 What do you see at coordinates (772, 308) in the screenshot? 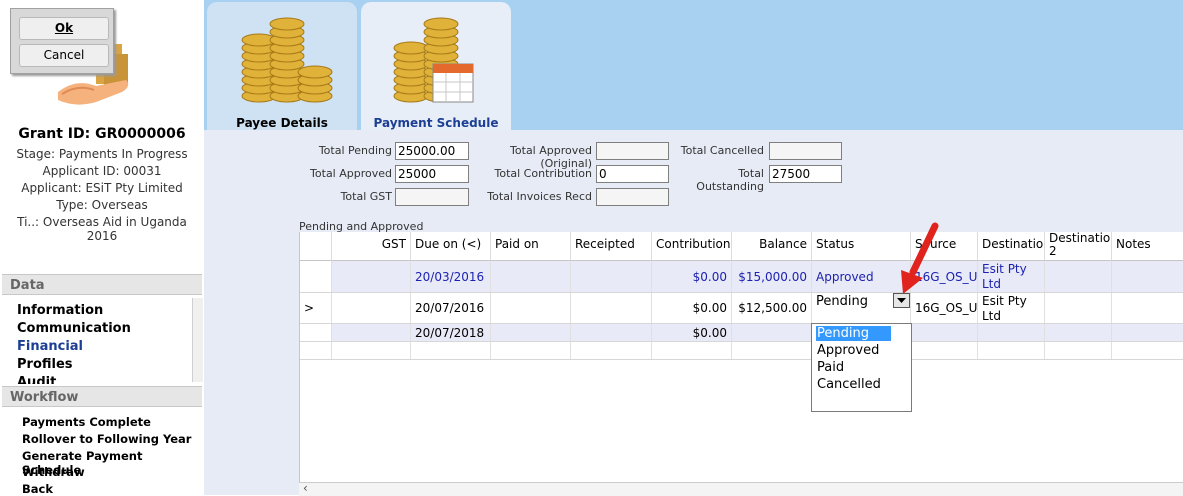
I see `cell-balance: $12,500.00` at bounding box center [772, 308].